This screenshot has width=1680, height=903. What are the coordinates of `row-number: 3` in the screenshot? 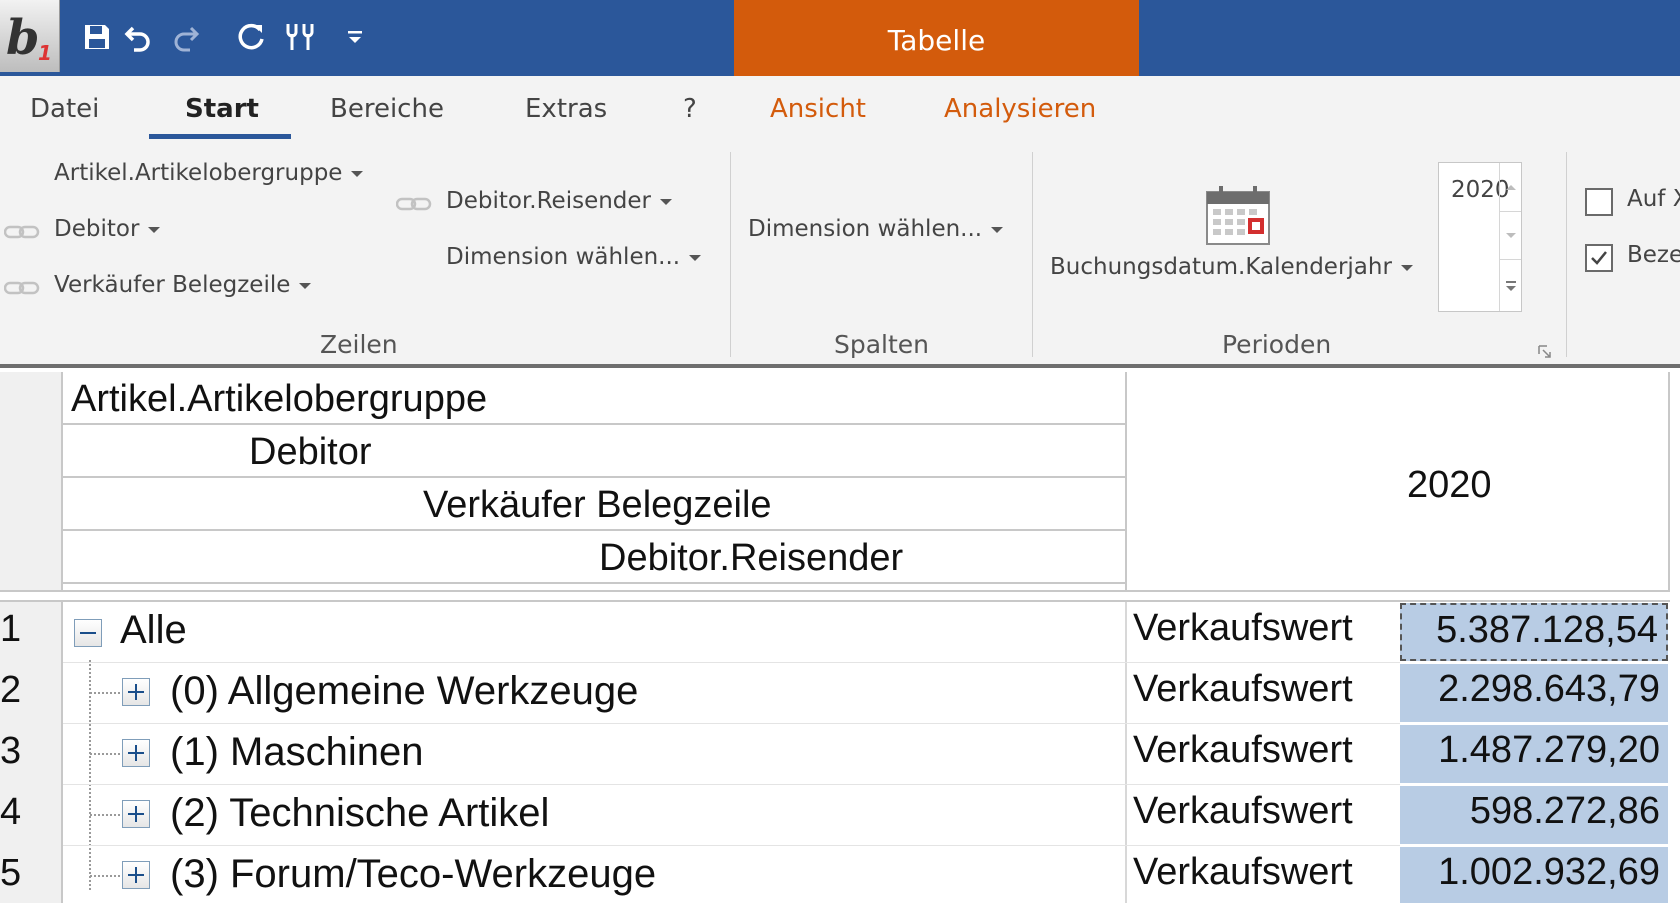 It's located at (11, 751).